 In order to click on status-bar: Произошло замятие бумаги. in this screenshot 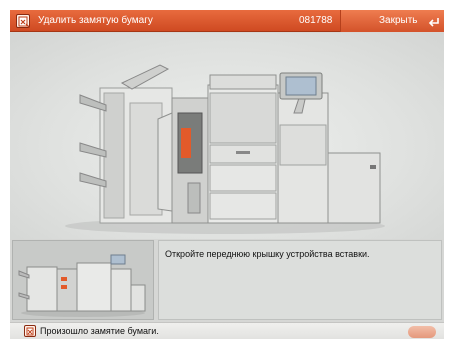, I will do `click(227, 330)`.